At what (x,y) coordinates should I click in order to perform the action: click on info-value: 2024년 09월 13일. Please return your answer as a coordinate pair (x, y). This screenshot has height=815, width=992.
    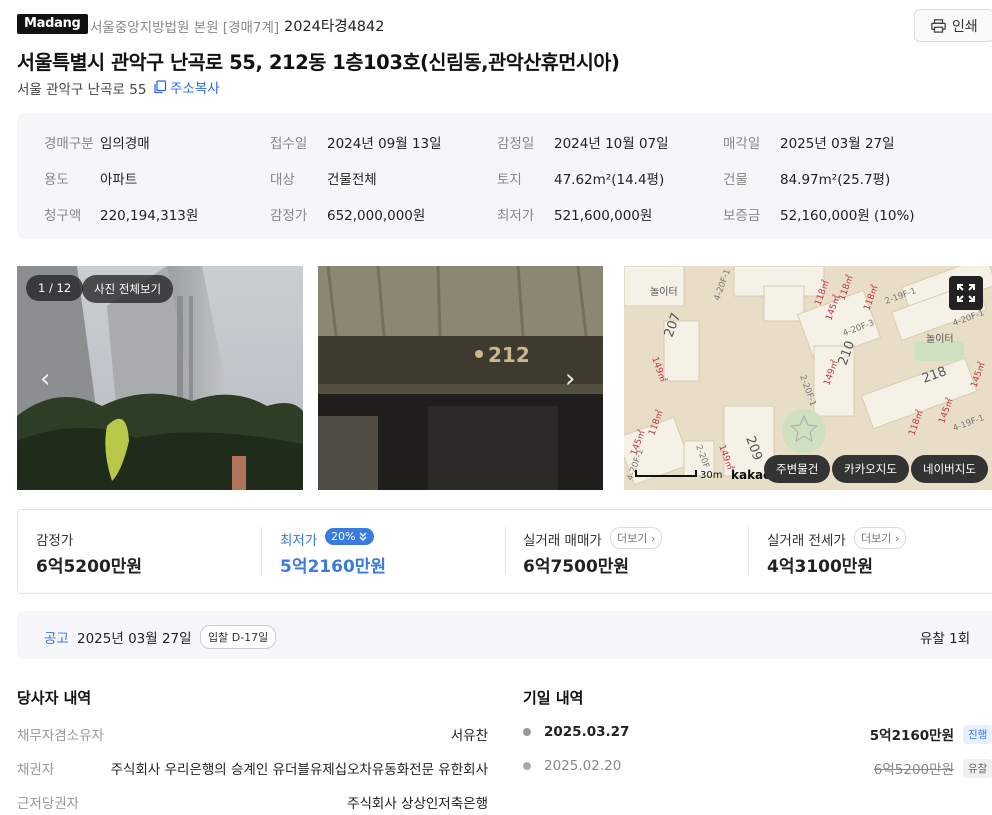
    Looking at the image, I should click on (384, 144).